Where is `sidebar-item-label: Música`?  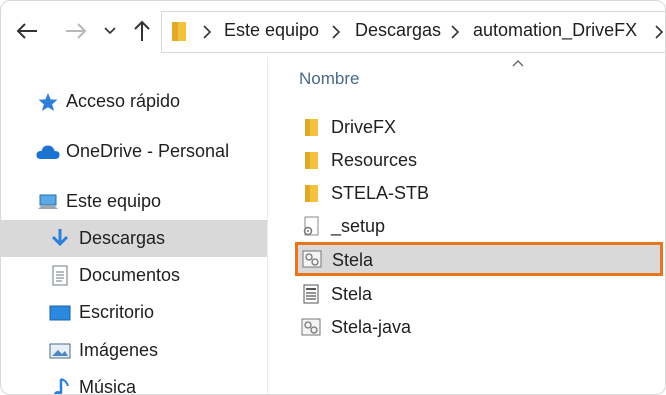
sidebar-item-label: Música is located at coordinates (108, 386).